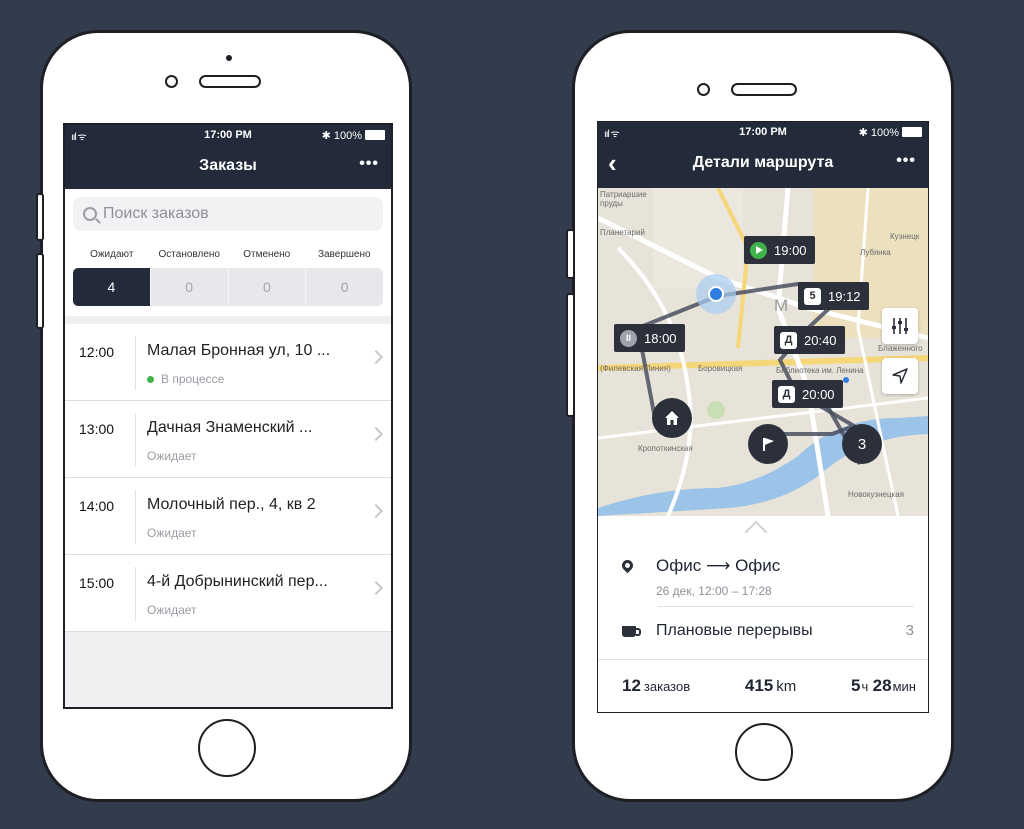 The image size is (1024, 829). I want to click on search-container: Поиск заказов, so click(228, 213).